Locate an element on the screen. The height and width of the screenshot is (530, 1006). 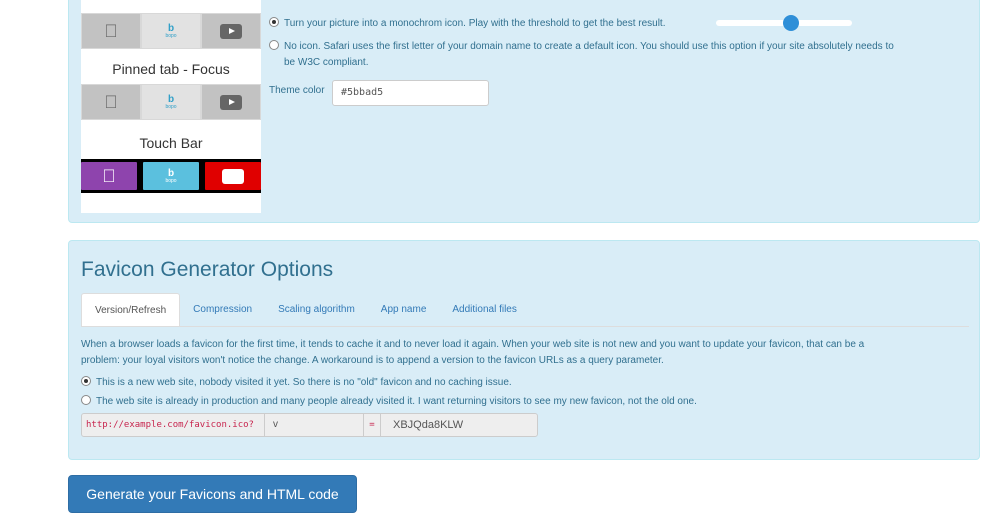
tab-scaling-algorithm: Scaling algorithm is located at coordinates (316, 310).